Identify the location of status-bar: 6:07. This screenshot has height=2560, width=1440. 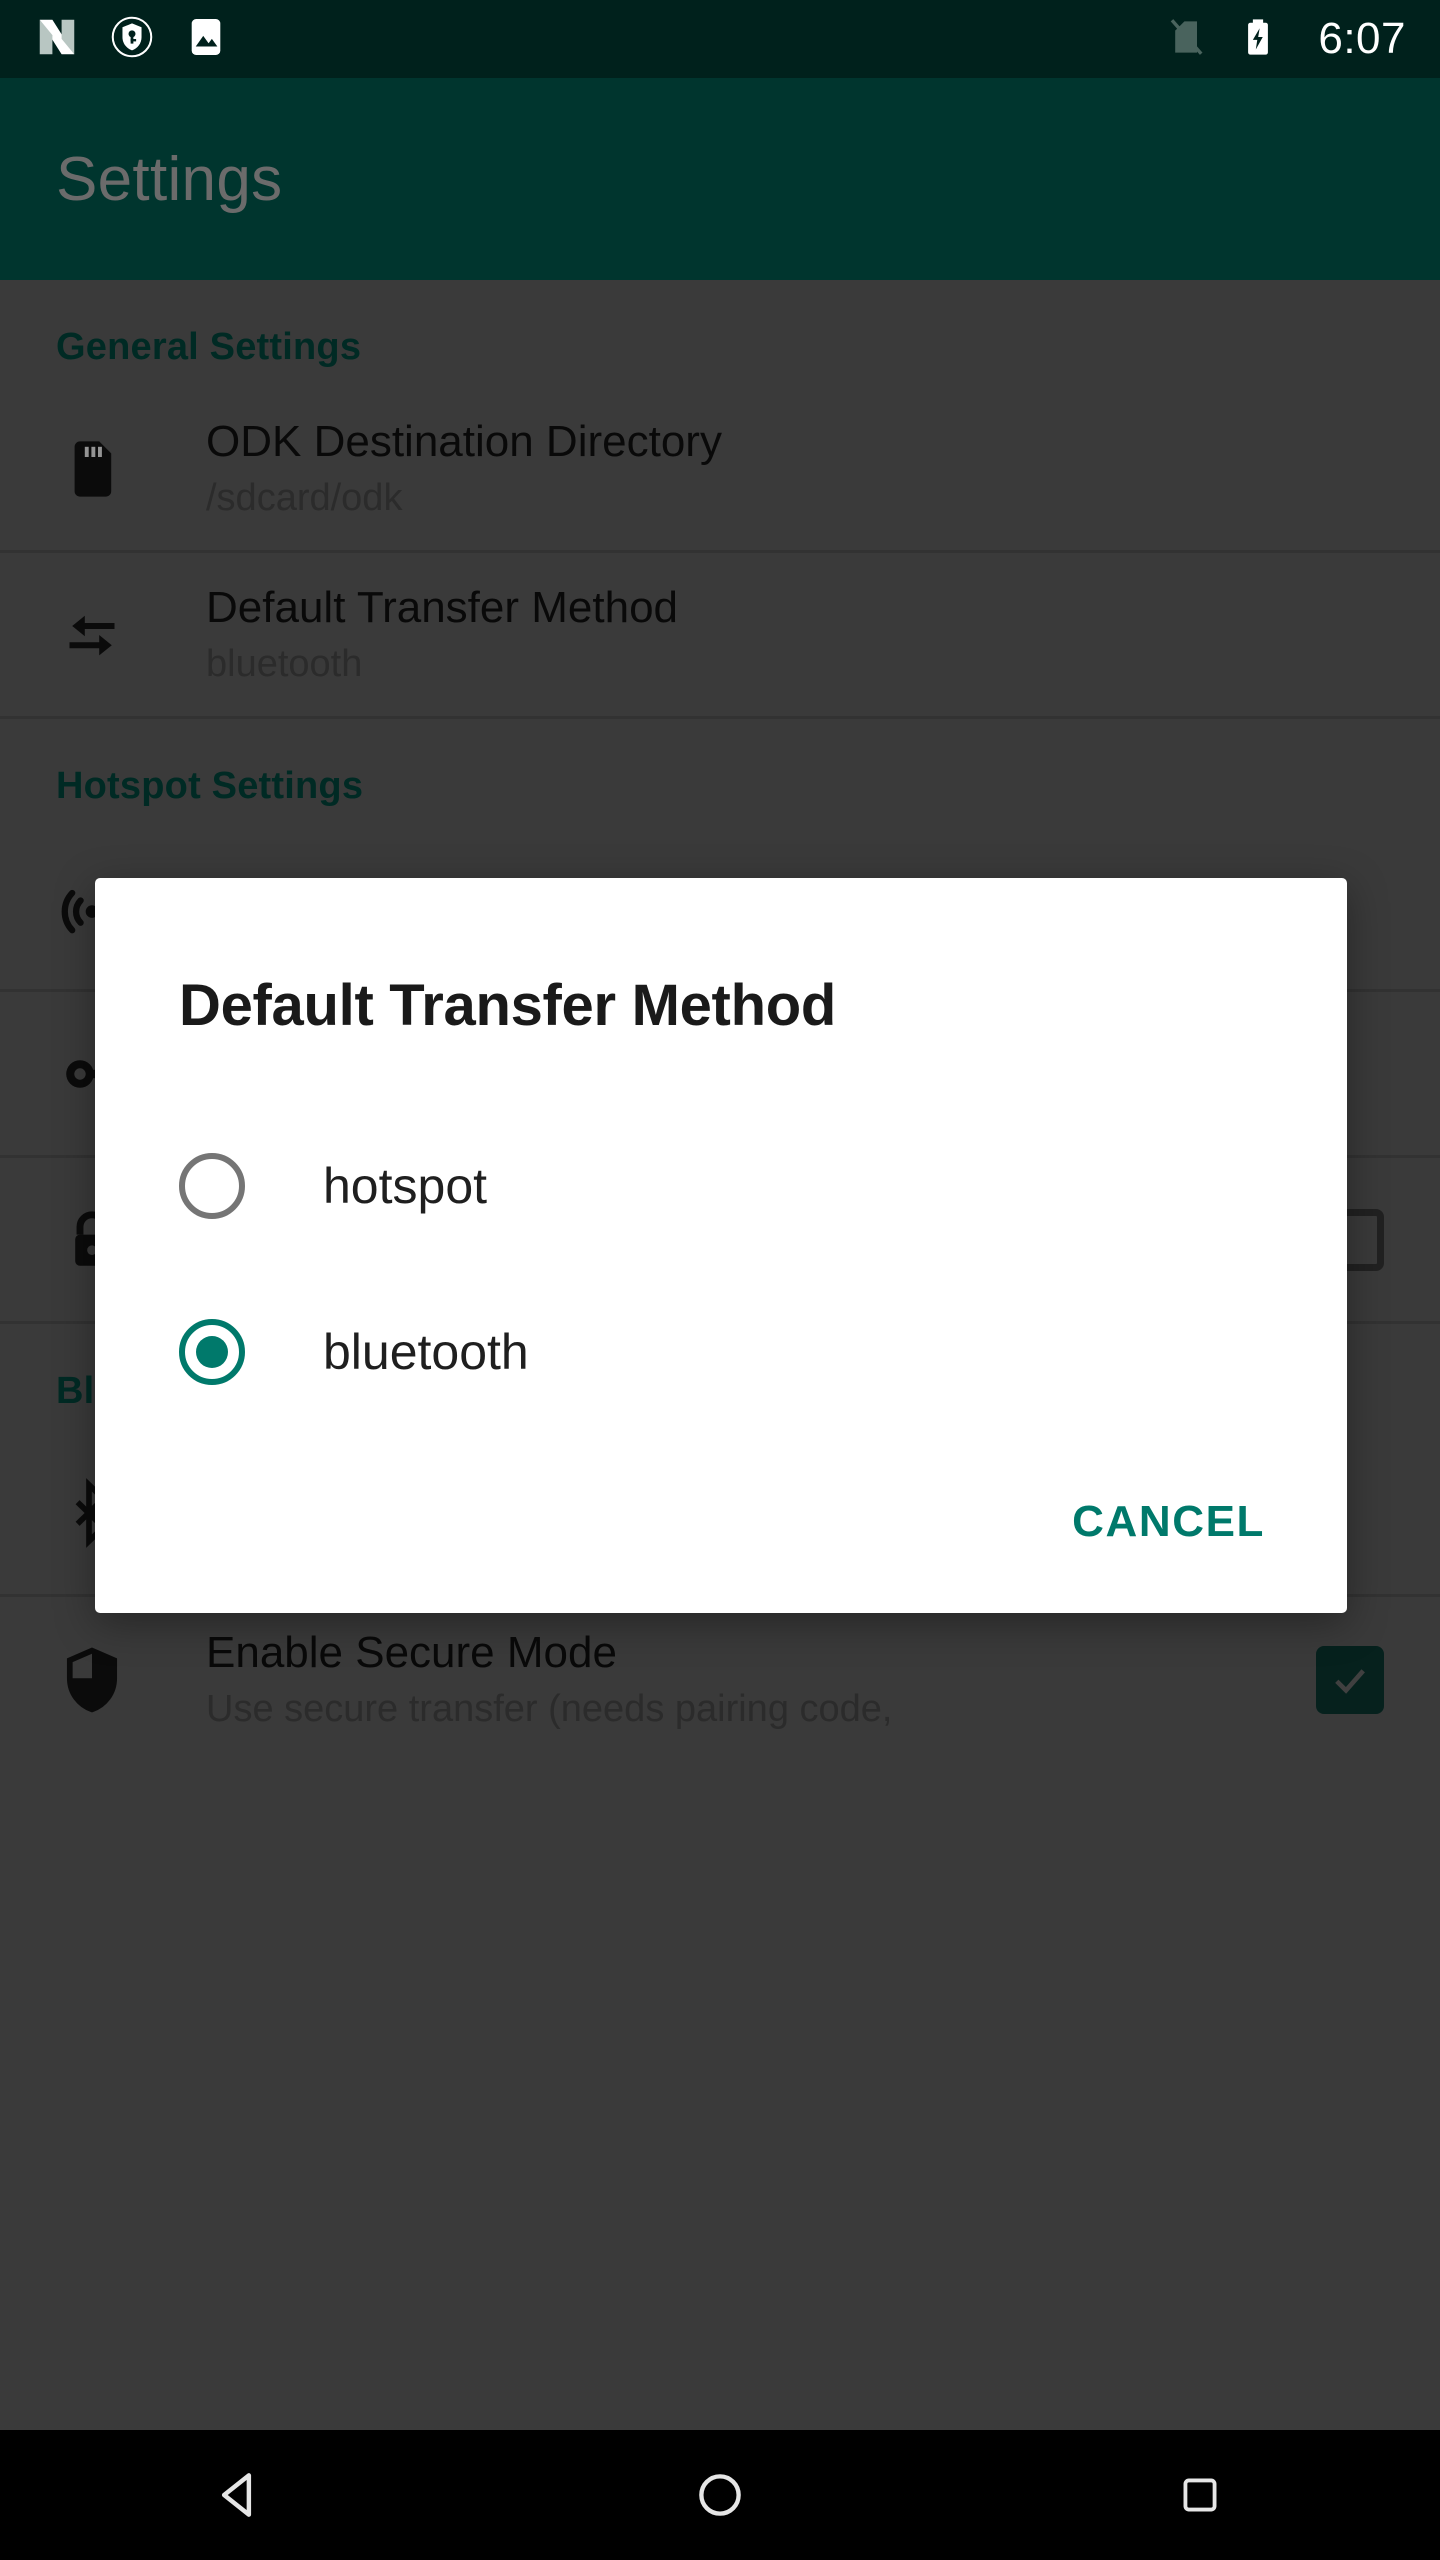
(720, 39).